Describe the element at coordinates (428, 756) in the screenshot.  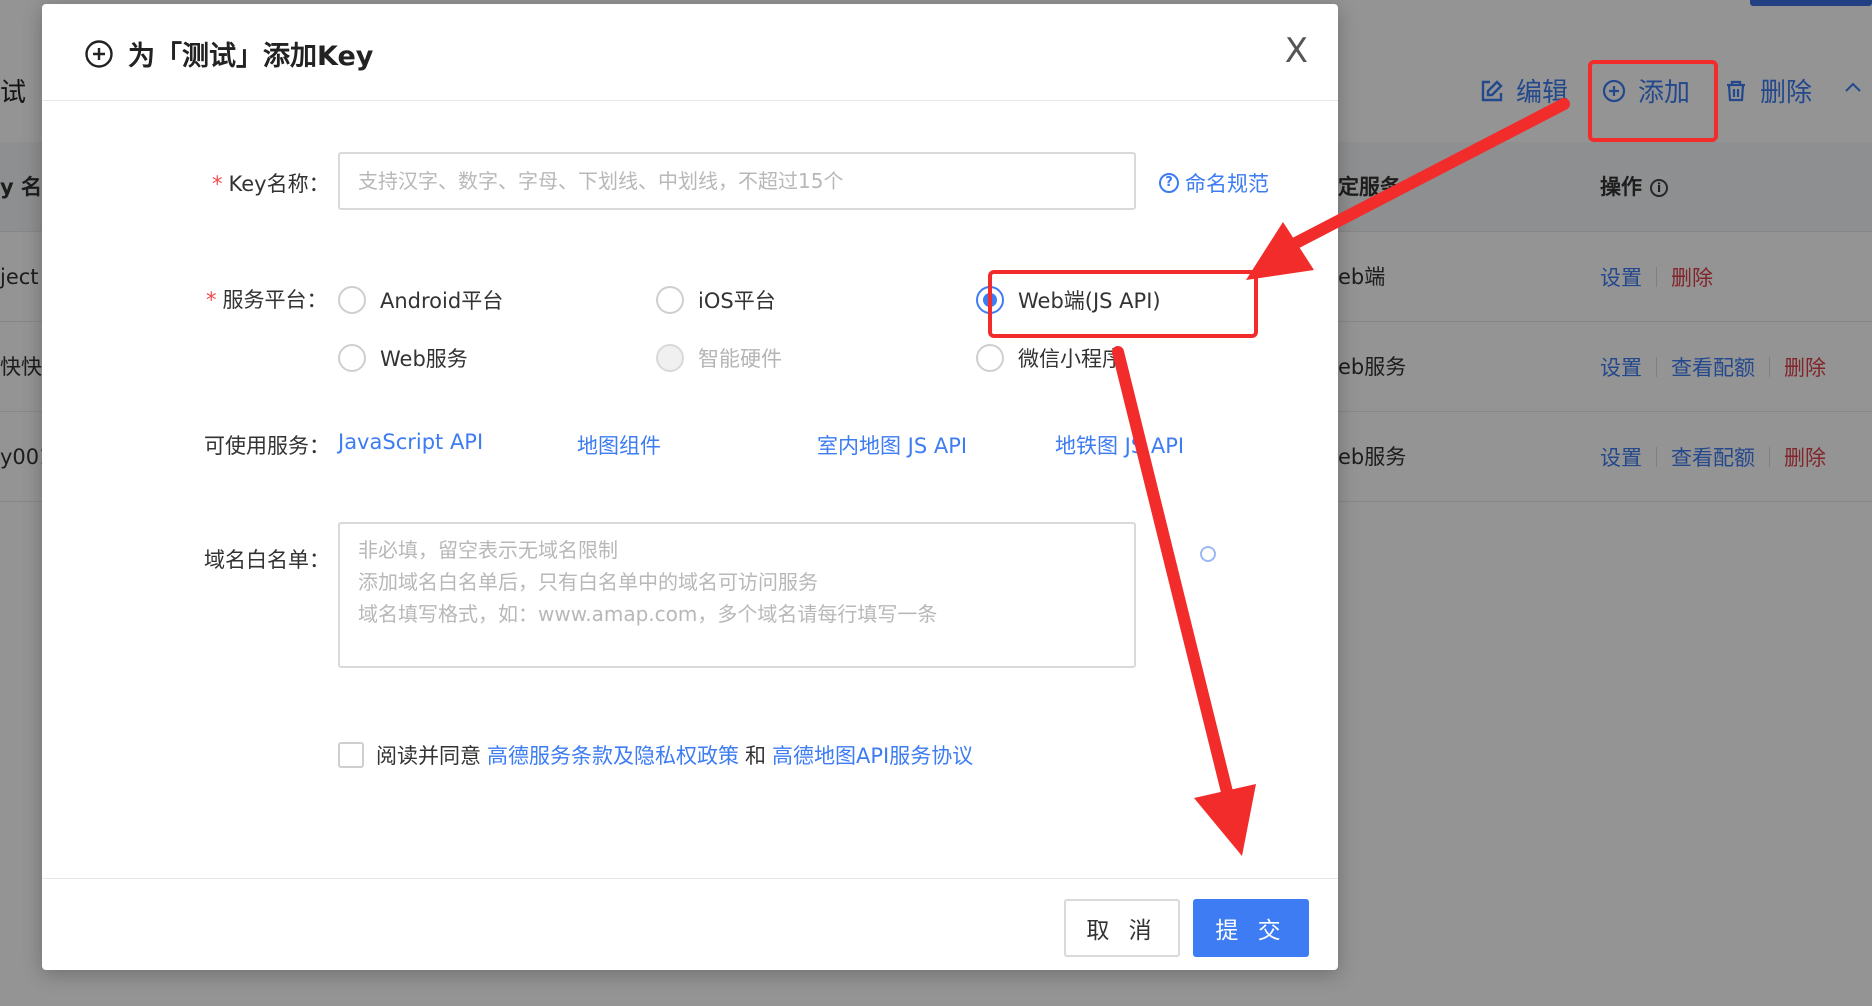
I see `agreement-prefix: 阅读并同意` at that location.